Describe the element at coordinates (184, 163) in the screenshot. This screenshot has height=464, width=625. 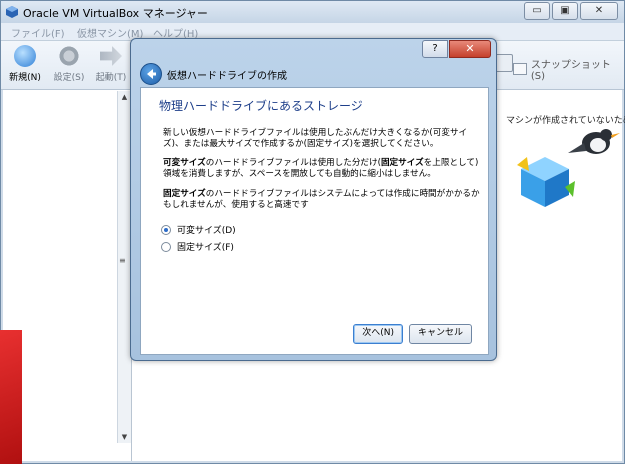
I see `dynamic-term: 可変サイズ` at that location.